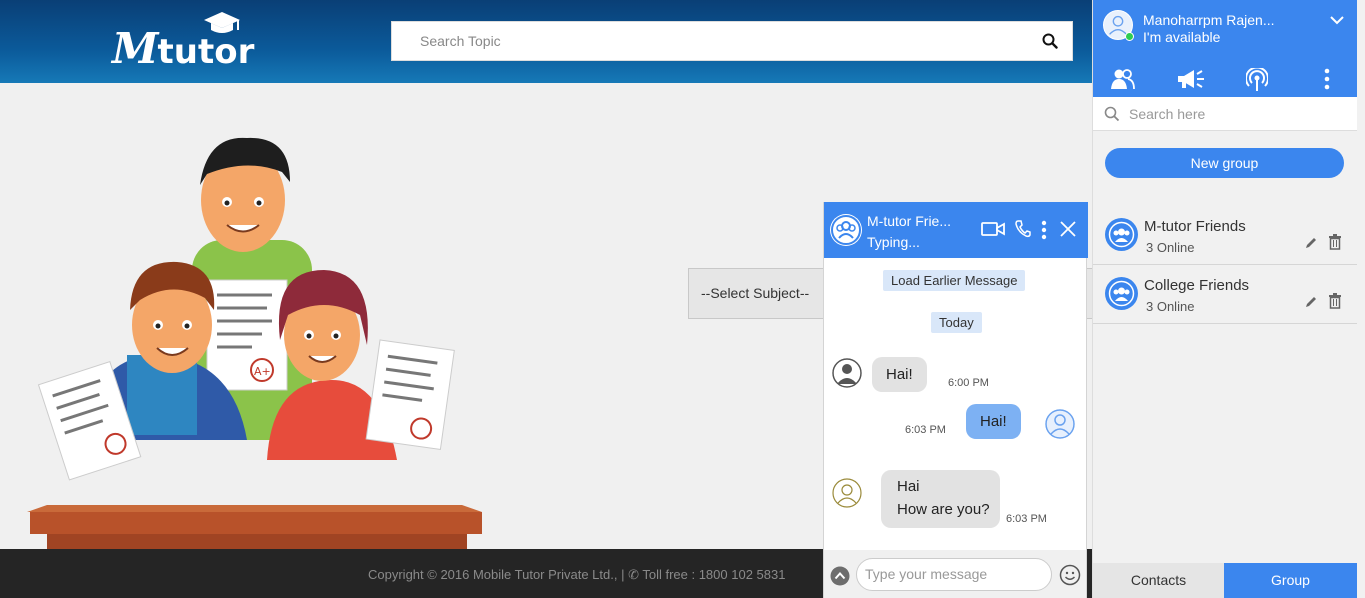  What do you see at coordinates (1225, 48) in the screenshot?
I see `panel-header: Manoharrpm Rajen... I'm available` at bounding box center [1225, 48].